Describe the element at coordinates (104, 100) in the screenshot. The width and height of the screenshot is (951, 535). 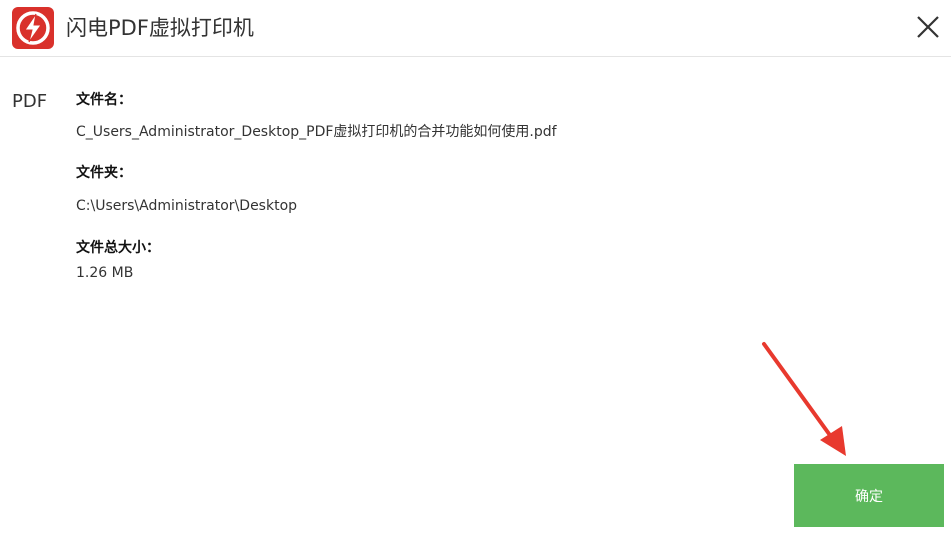
I see `file-name-label: 文件名：` at that location.